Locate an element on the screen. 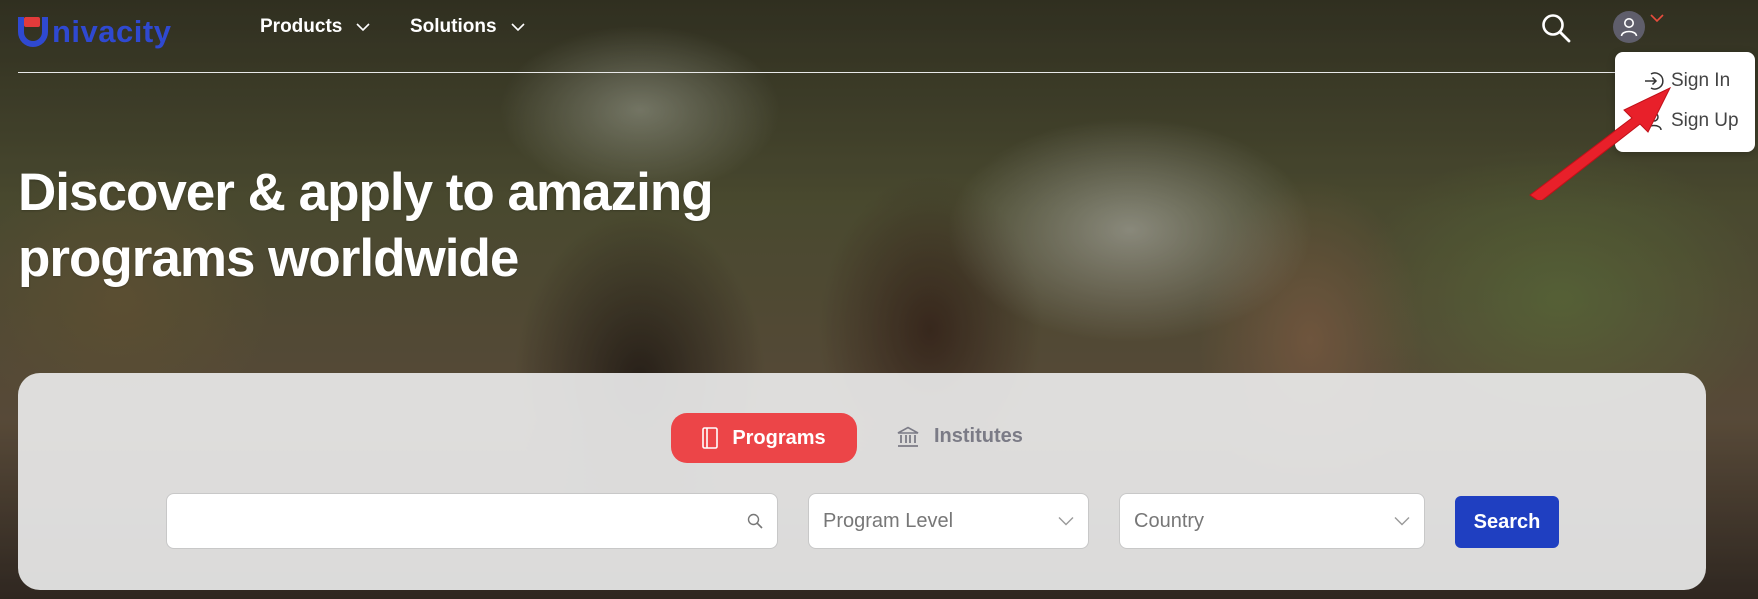 This screenshot has height=599, width=1758. account-dropdown-menu: Sign In Sign Up is located at coordinates (1685, 102).